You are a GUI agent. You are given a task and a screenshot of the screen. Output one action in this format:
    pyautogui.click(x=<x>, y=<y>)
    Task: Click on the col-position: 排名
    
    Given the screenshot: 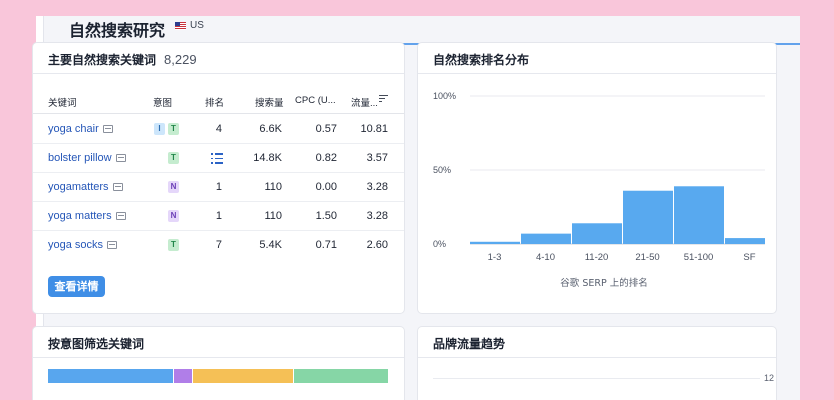 What is the action you would take?
    pyautogui.click(x=214, y=102)
    